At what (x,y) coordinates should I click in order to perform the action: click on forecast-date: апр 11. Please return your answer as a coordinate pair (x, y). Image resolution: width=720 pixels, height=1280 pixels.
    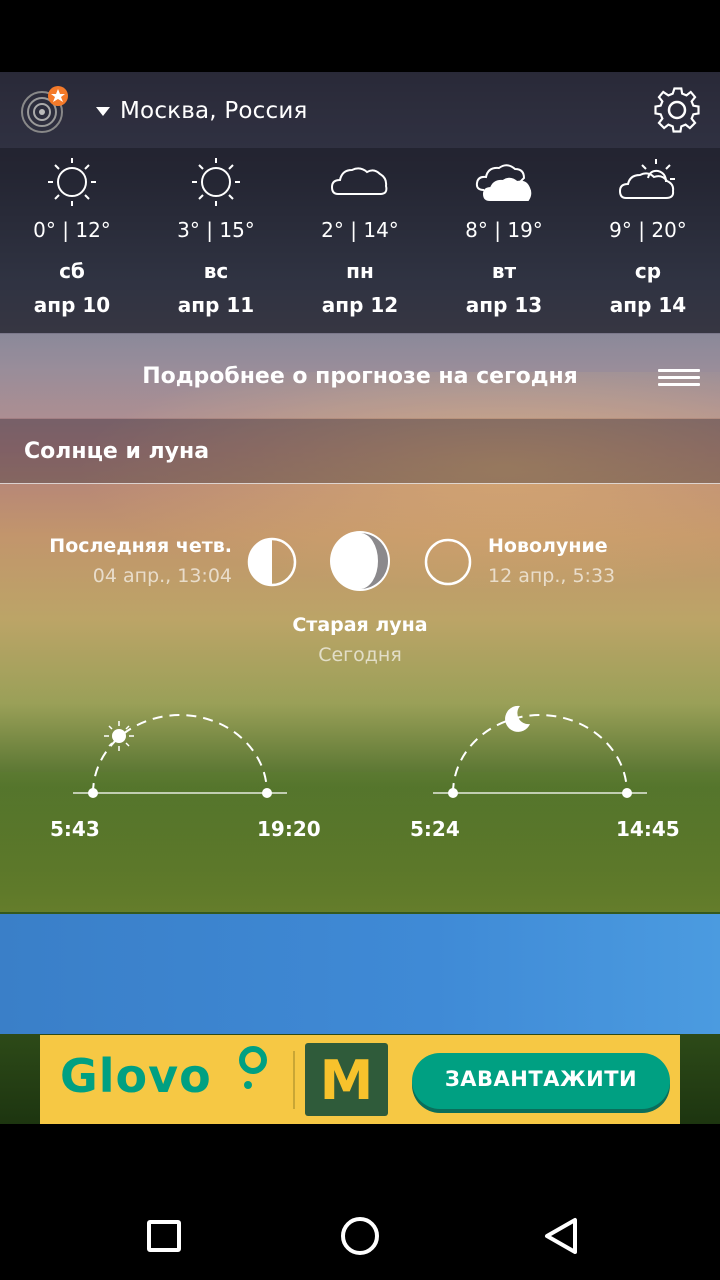
    Looking at the image, I should click on (216, 305).